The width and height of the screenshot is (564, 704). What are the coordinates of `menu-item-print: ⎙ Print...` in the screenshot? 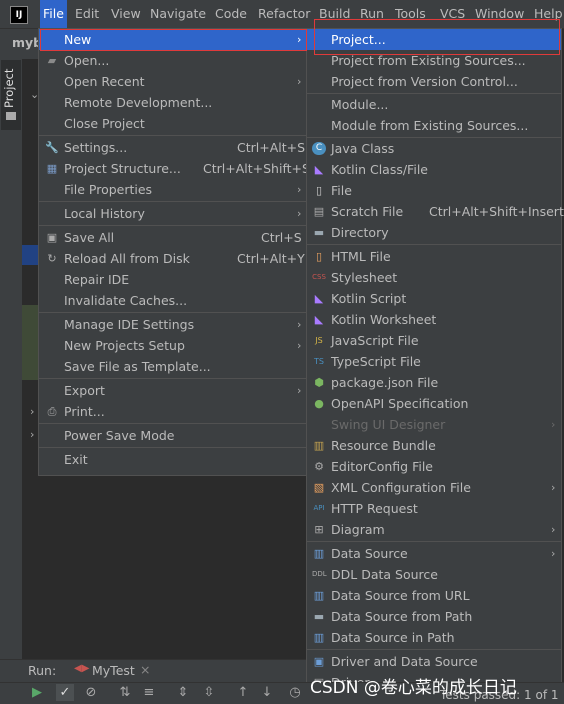 It's located at (173, 411).